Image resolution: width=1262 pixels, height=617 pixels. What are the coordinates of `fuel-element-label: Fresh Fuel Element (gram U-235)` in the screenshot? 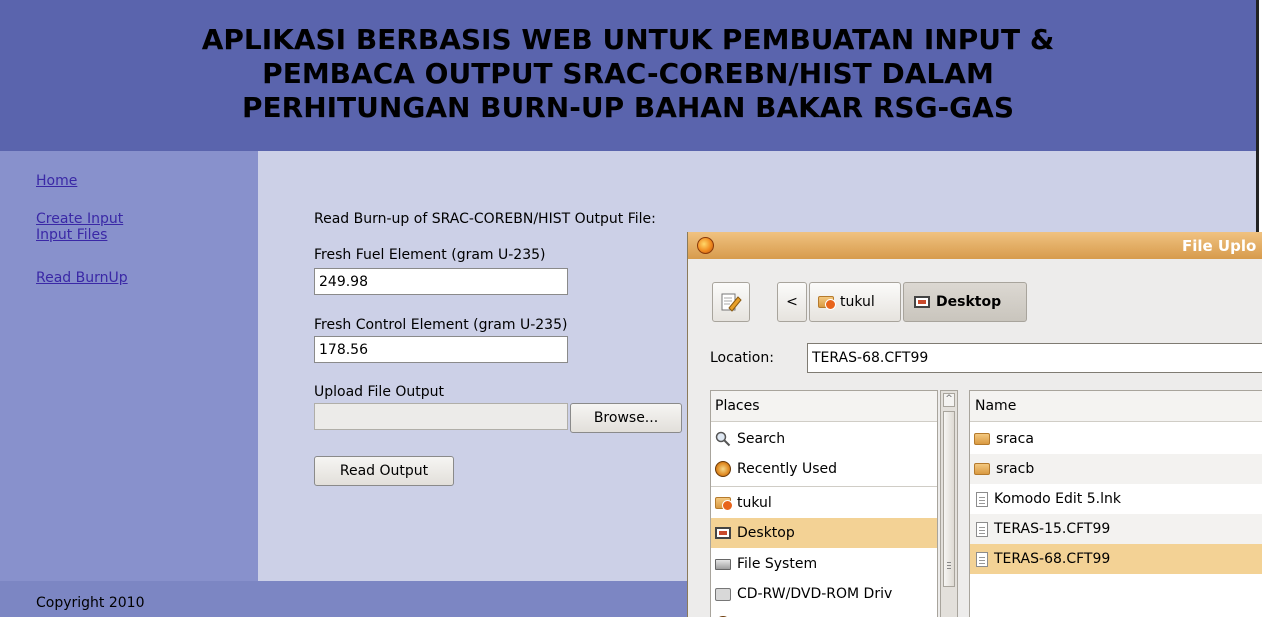 It's located at (430, 255).